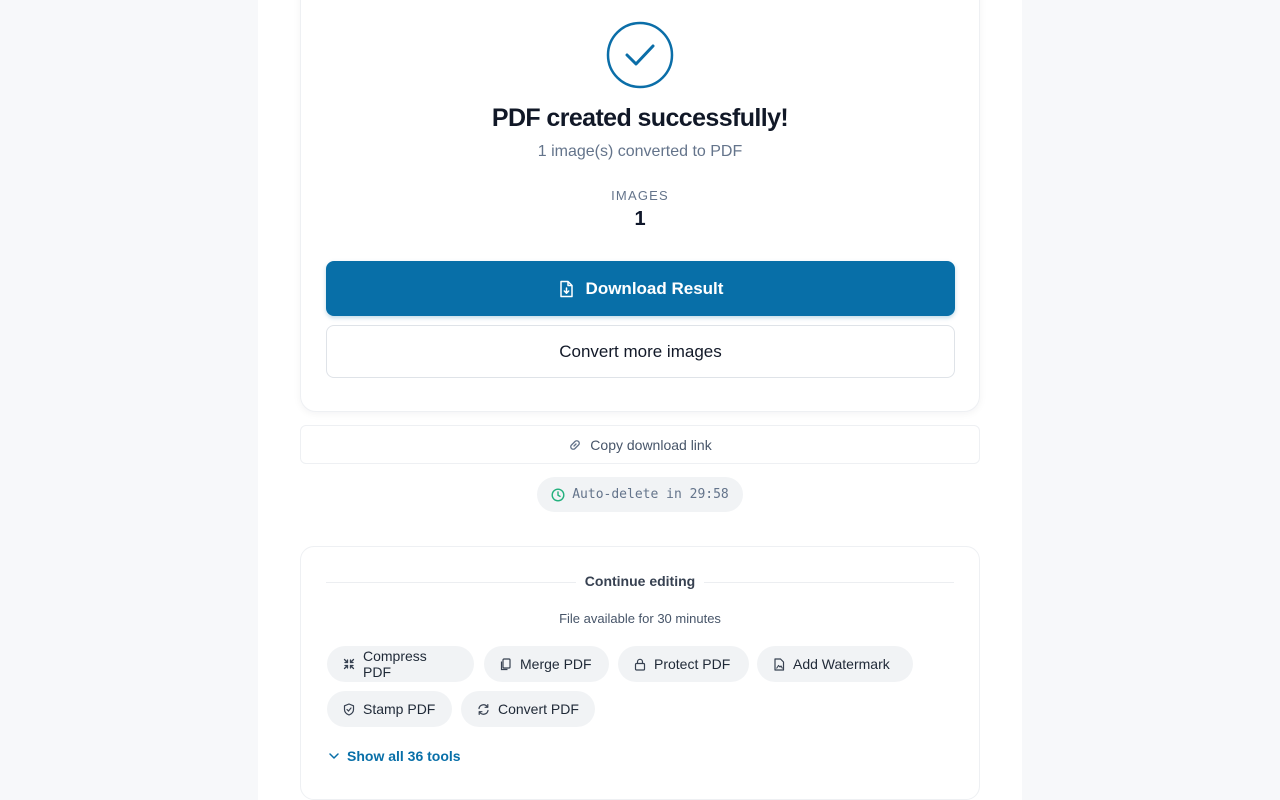 The height and width of the screenshot is (800, 1280). Describe the element at coordinates (451, 582) in the screenshot. I see `divider-left` at that location.